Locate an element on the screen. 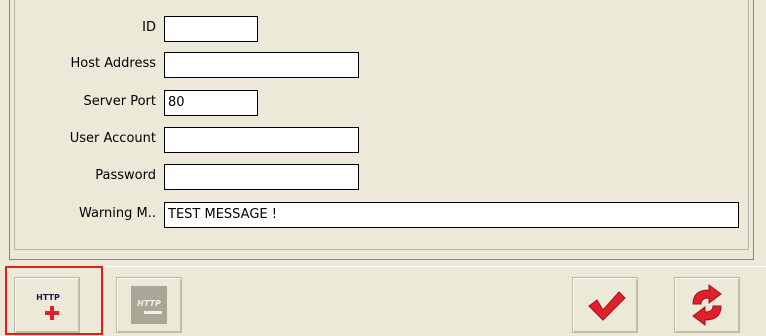 Image resolution: width=766 pixels, height=336 pixels. user-account-input is located at coordinates (261, 140).